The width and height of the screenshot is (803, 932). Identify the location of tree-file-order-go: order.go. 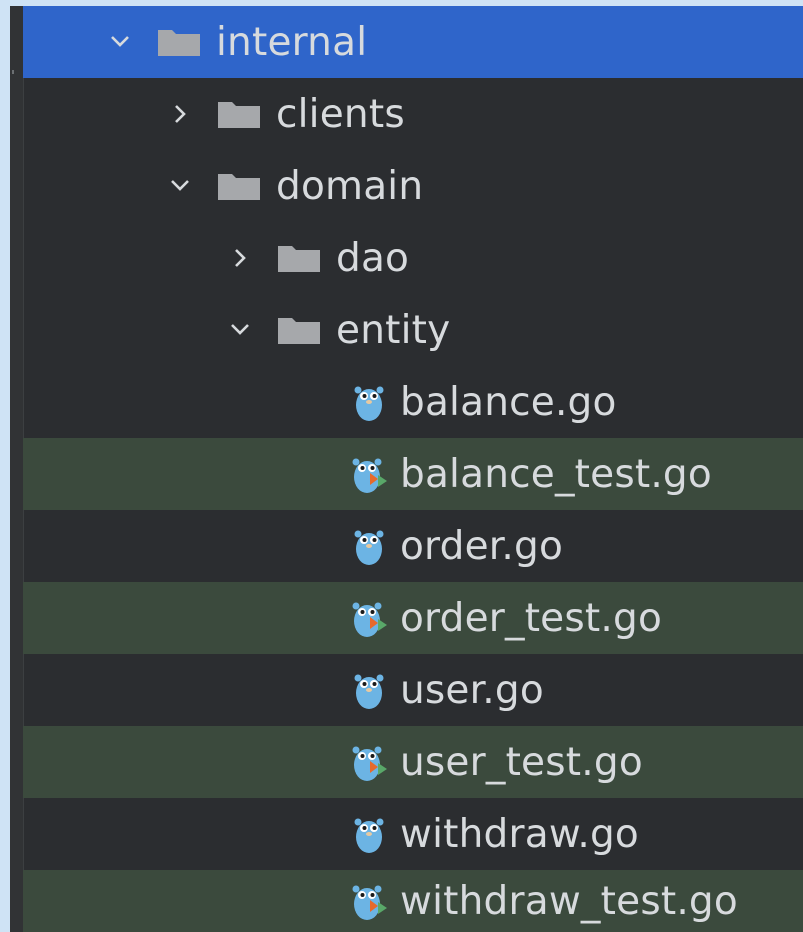
(413, 546).